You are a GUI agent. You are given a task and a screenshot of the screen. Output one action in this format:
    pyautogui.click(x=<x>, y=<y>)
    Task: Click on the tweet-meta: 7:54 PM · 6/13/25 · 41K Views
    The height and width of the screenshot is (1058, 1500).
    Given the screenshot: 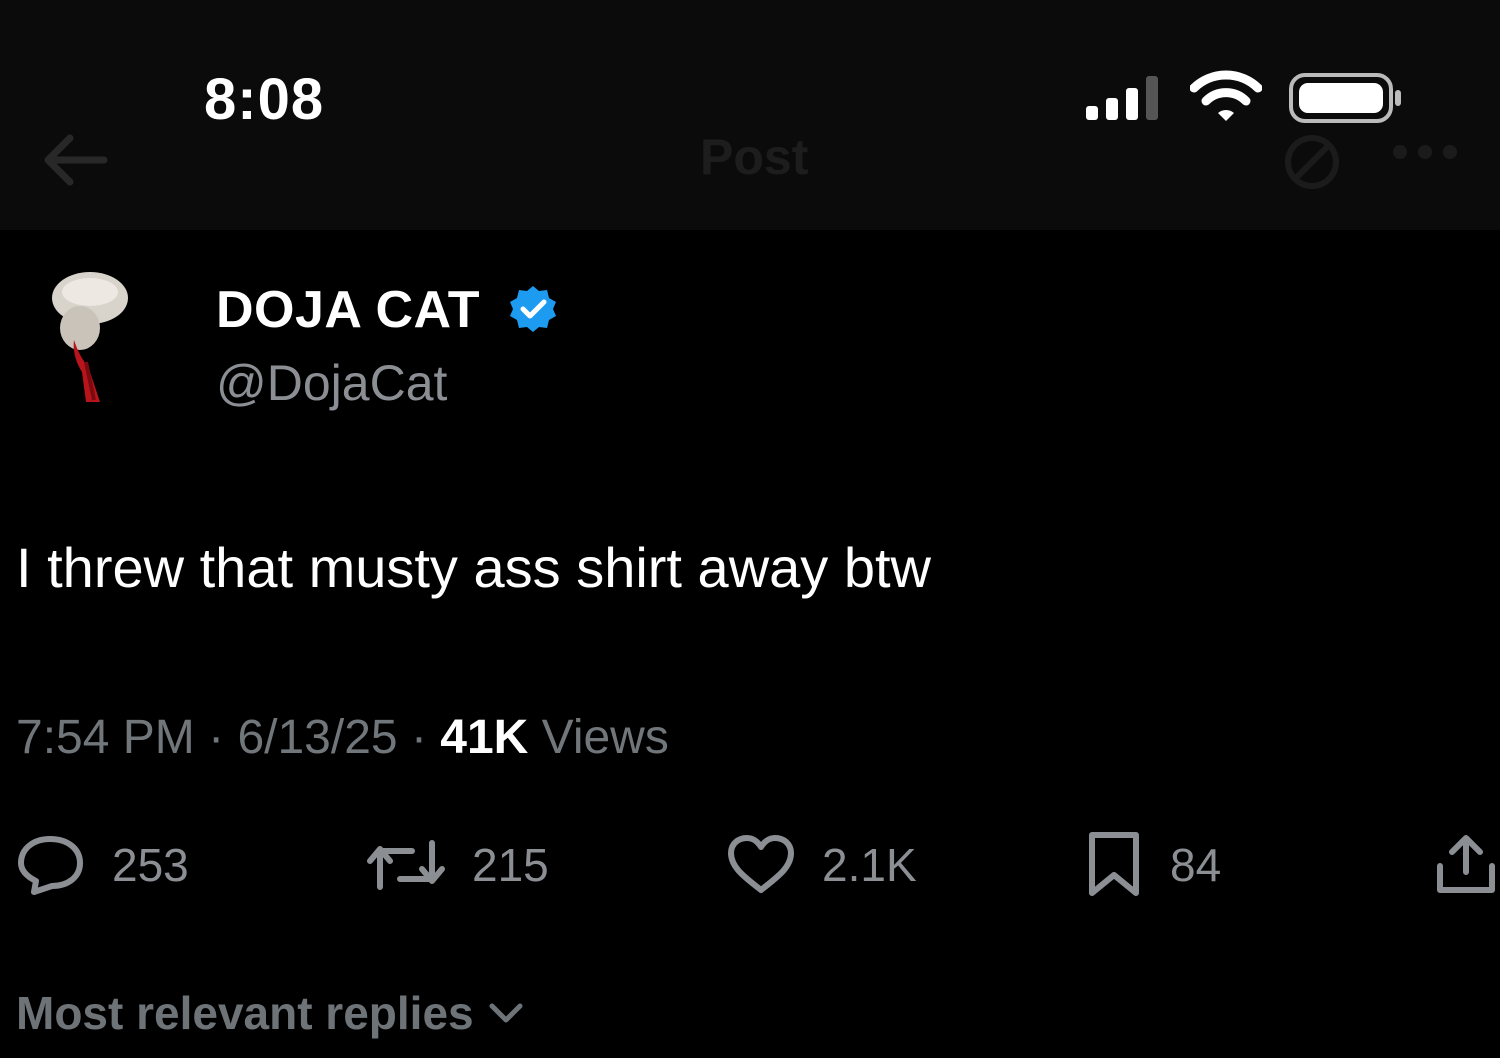 What is the action you would take?
    pyautogui.click(x=342, y=737)
    